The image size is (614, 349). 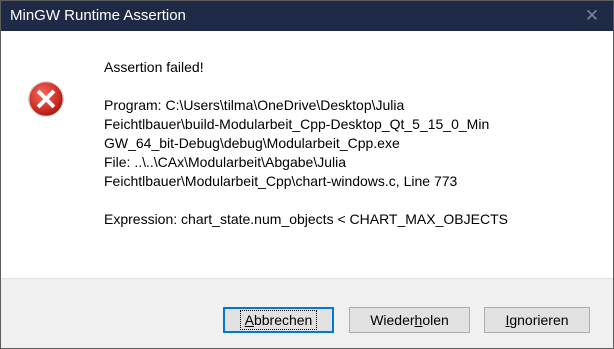 I want to click on title-bar: MinGW Runtime Assertion ✕, so click(x=307, y=16).